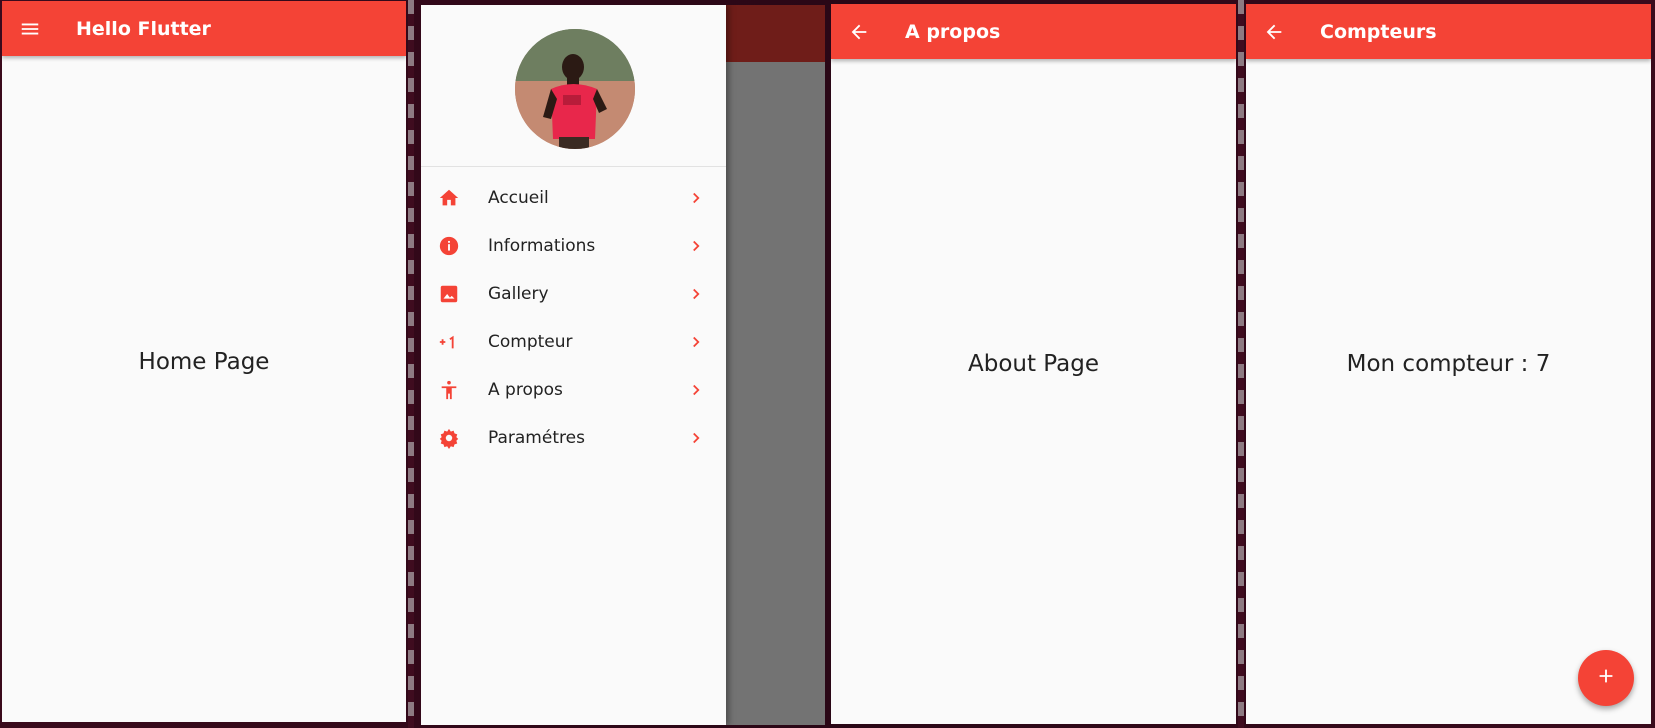  I want to click on drawer-item-parametres: Paramétres, so click(573, 438).